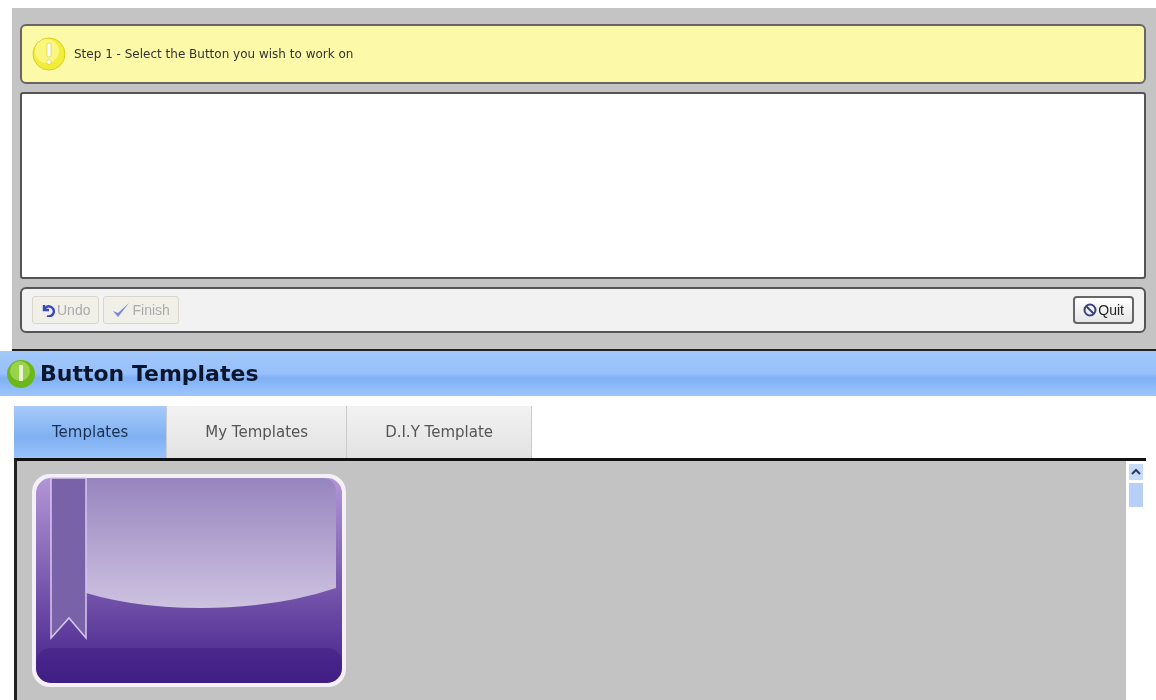 The image size is (1156, 700). What do you see at coordinates (439, 432) in the screenshot?
I see `tab: D.I.Y Template` at bounding box center [439, 432].